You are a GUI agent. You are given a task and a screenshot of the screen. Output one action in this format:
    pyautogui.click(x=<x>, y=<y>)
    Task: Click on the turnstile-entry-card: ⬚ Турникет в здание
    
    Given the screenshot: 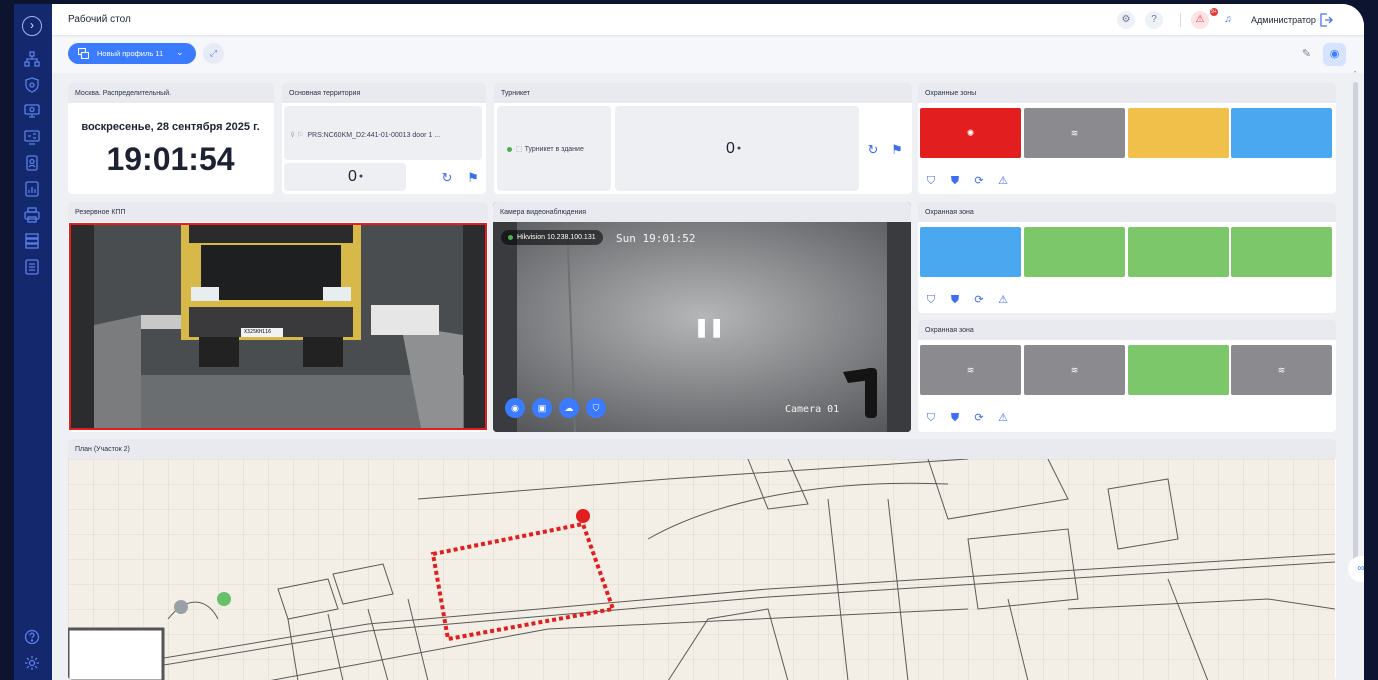 What is the action you would take?
    pyautogui.click(x=554, y=148)
    